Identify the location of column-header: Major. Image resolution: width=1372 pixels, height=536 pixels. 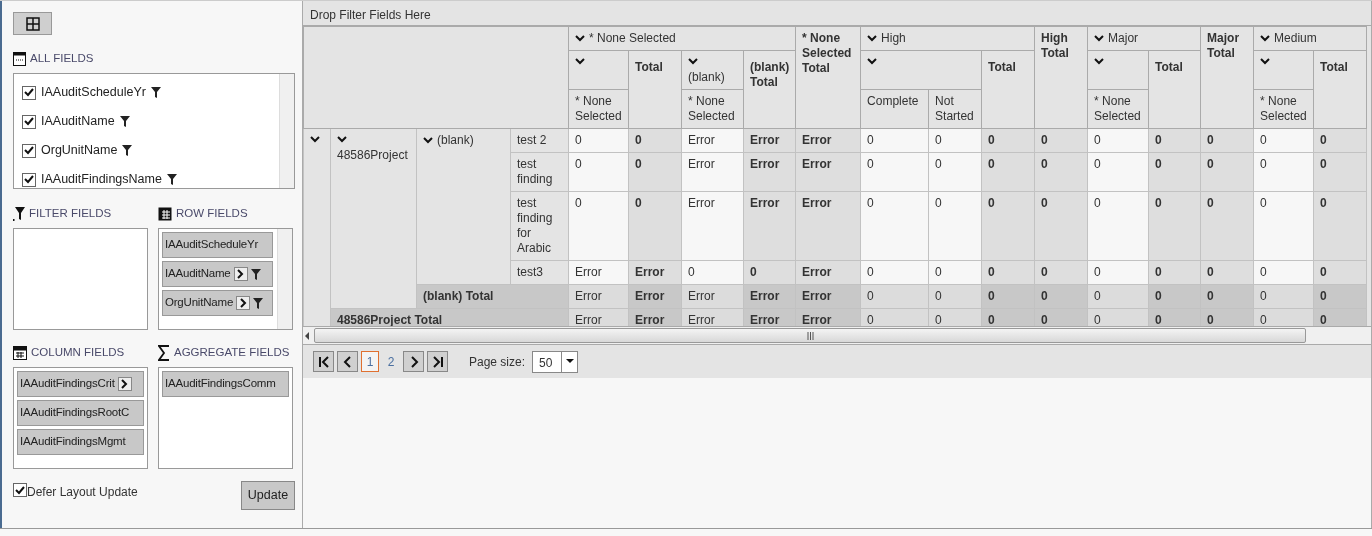
(1144, 38).